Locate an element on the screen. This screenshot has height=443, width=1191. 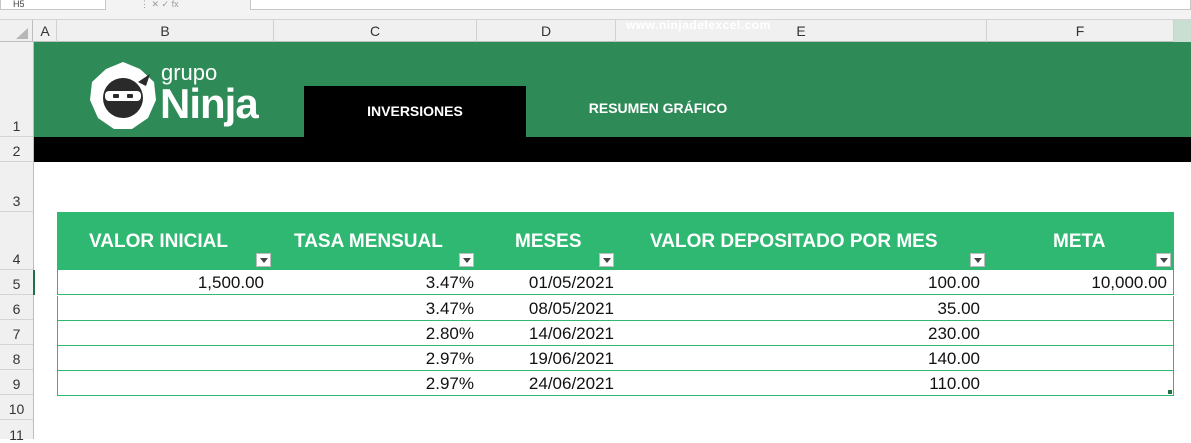
table-row: 3.47% 08/05/2021 35.00 is located at coordinates (615, 308).